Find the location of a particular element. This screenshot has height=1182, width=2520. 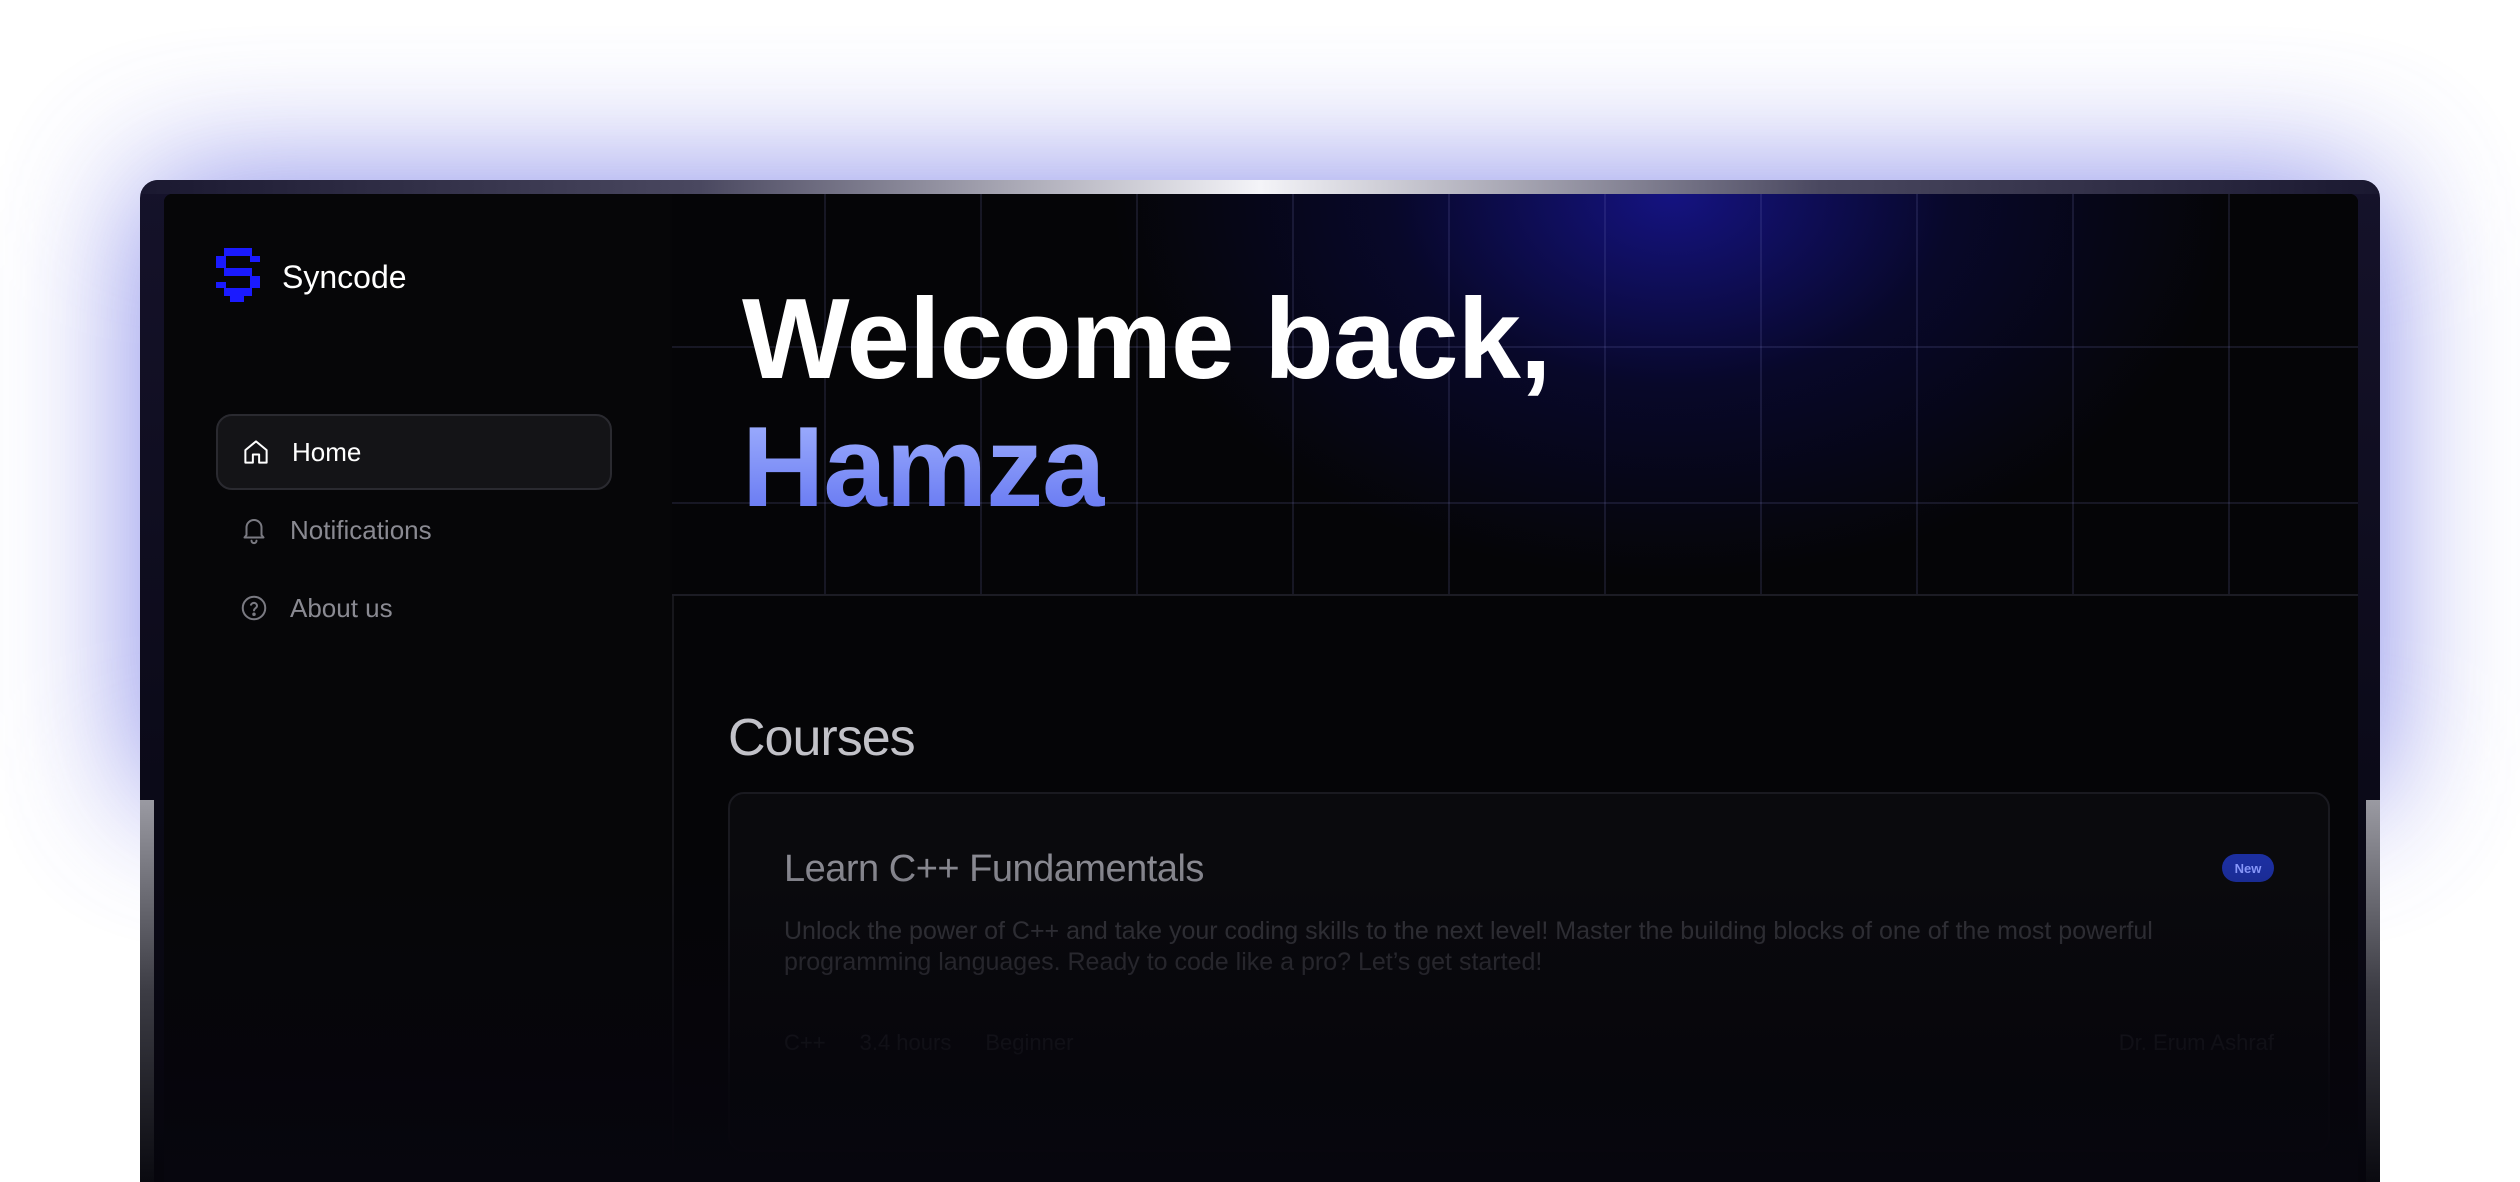

course-duration-tag: 3.4 hours is located at coordinates (905, 1042).